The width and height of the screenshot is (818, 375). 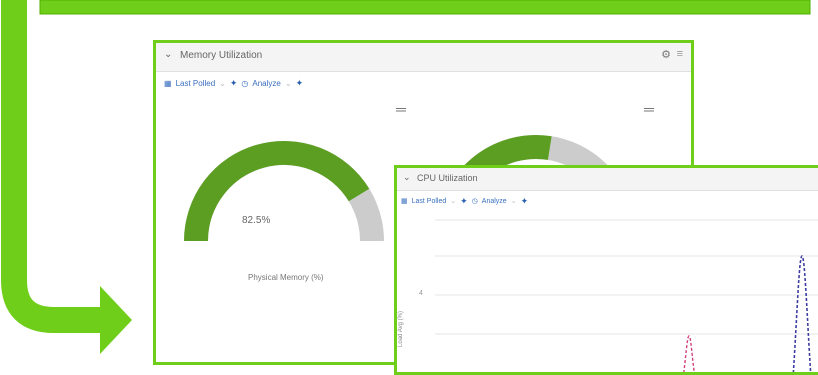 I want to click on drag-handle-icon: ═, so click(x=401, y=109).